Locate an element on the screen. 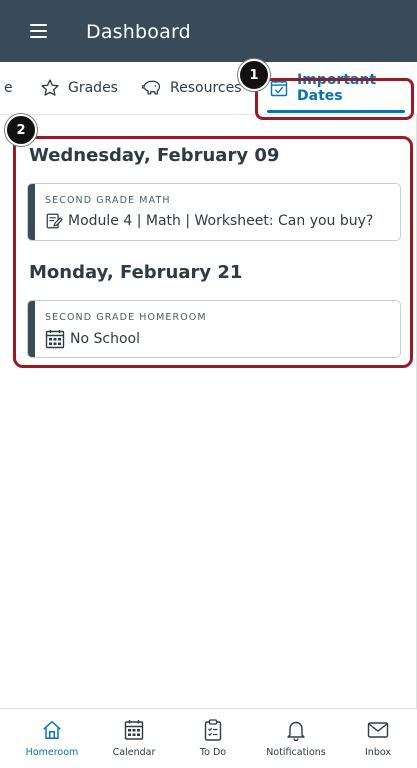  date-heading: Monday, February 21 is located at coordinates (136, 272).